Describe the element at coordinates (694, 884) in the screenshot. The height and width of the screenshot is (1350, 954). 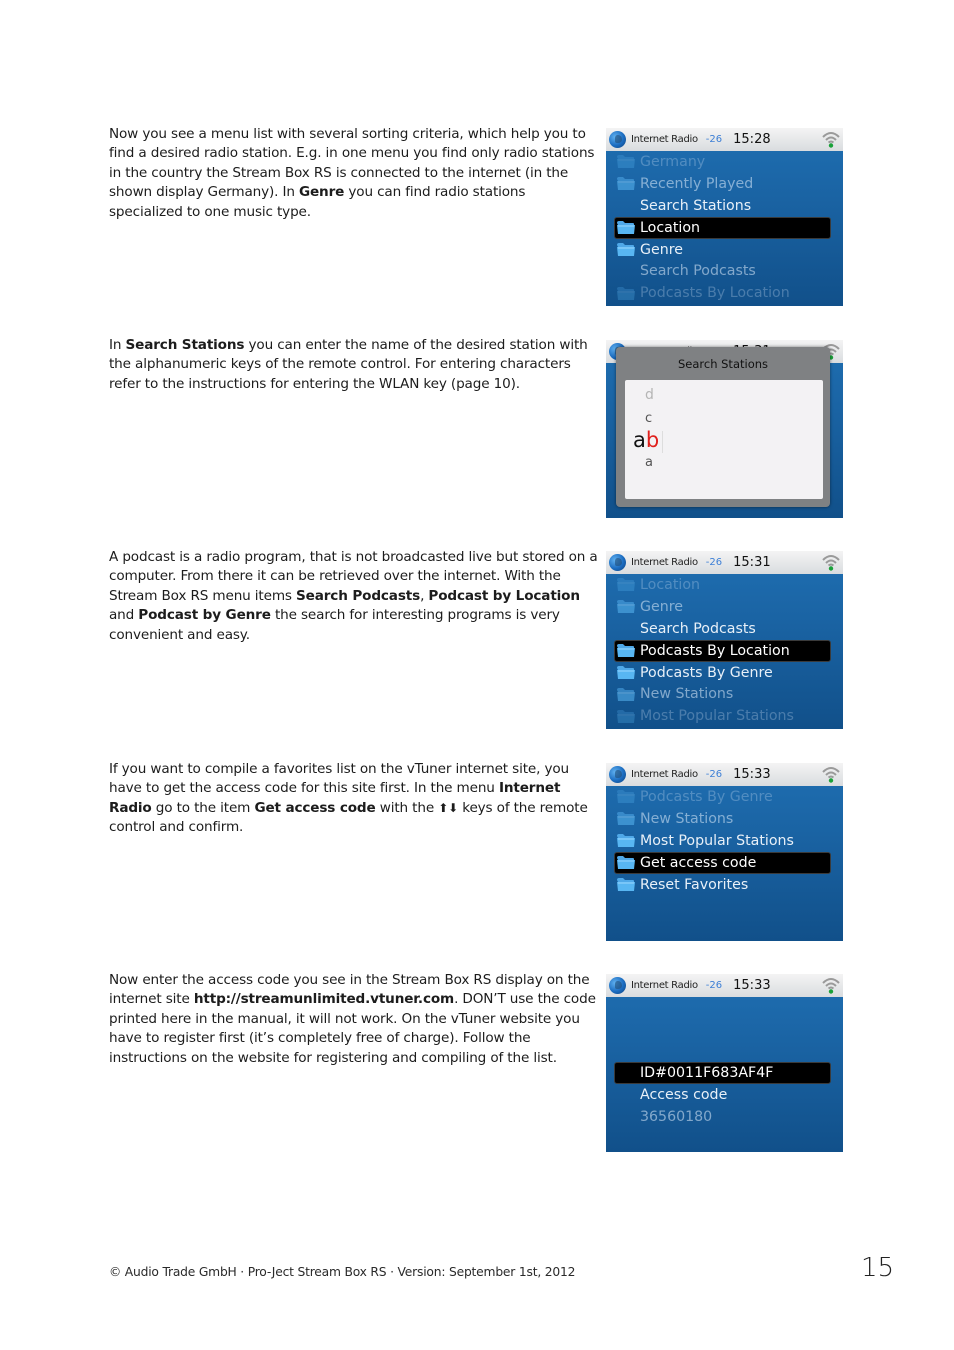
I see `menu-item-label: Reset Favorites` at that location.